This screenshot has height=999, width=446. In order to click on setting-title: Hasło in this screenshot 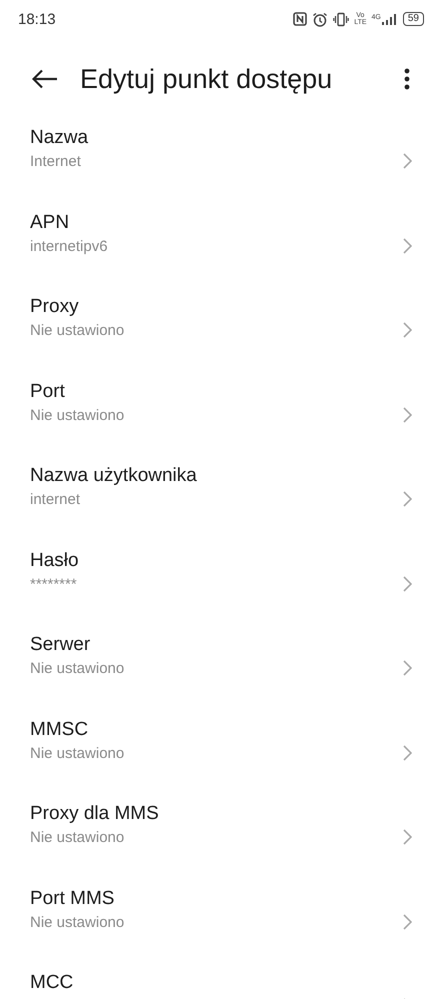, I will do `click(54, 560)`.